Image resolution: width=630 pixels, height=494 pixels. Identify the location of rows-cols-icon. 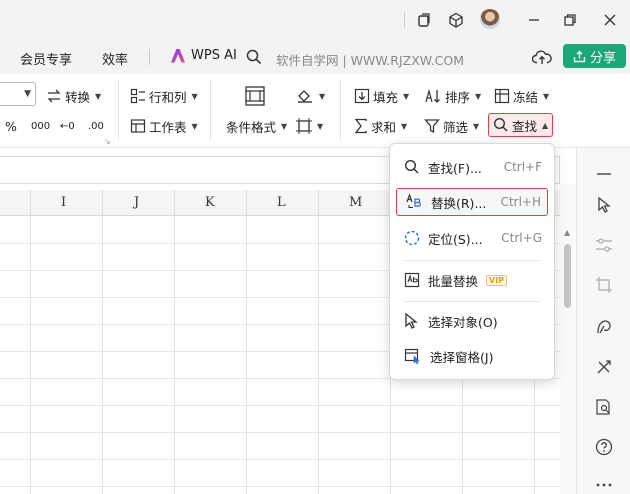
(137, 96).